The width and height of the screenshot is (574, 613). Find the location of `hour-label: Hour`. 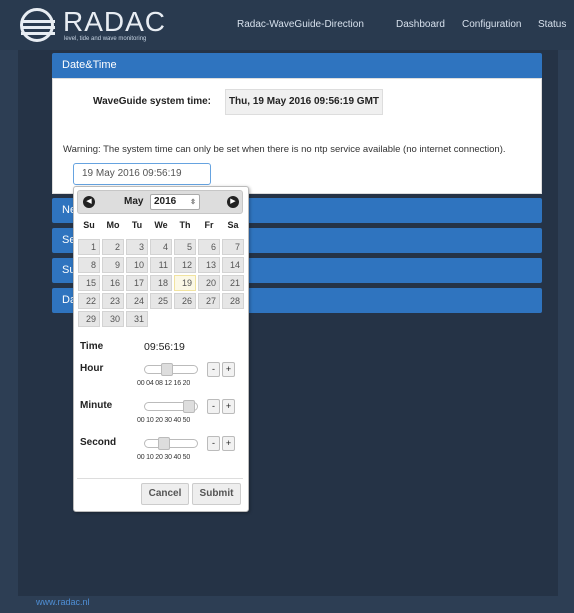

hour-label: Hour is located at coordinates (92, 368).